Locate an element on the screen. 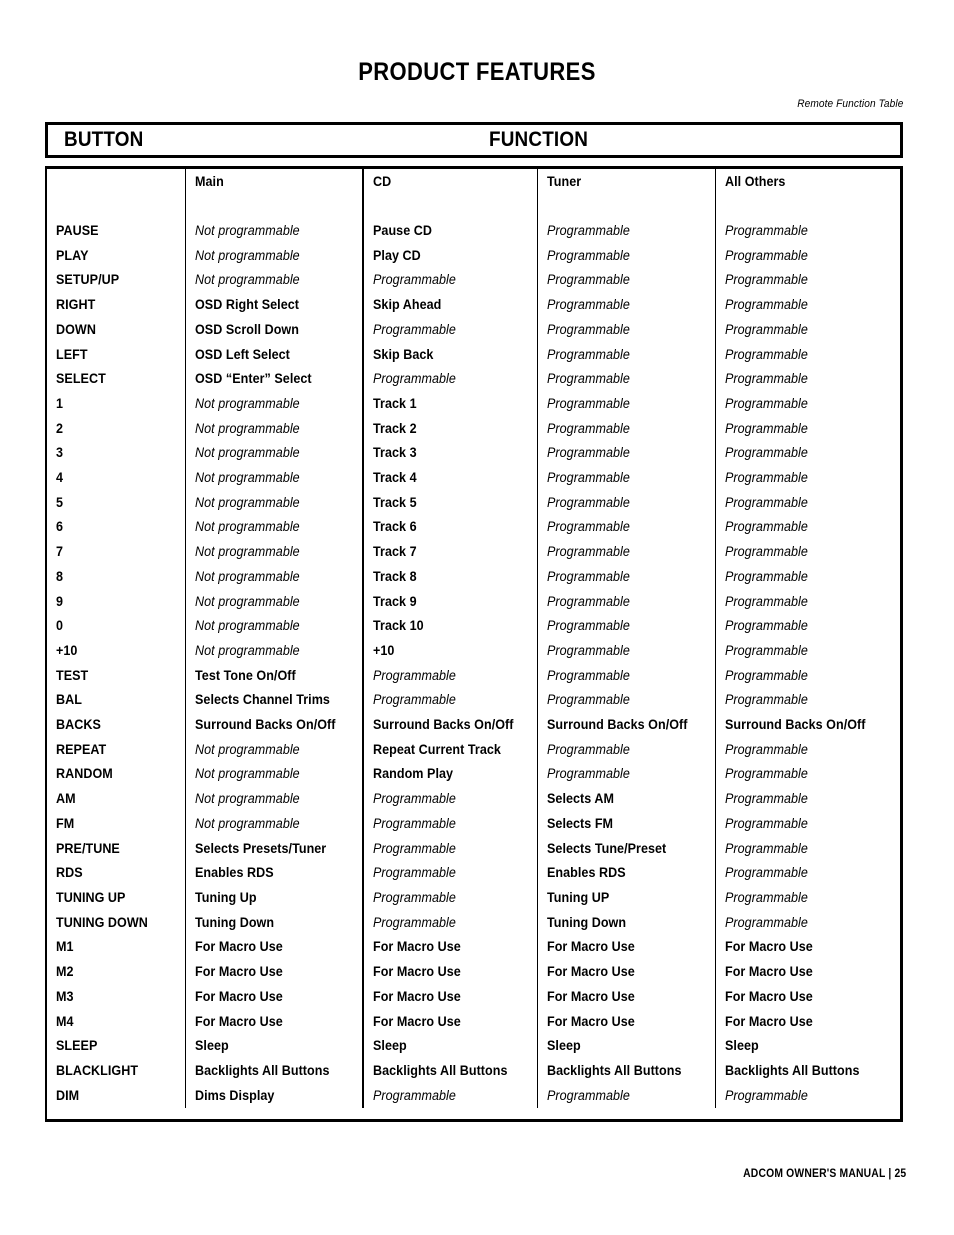  button-name-cell: BAL is located at coordinates (116, 700).